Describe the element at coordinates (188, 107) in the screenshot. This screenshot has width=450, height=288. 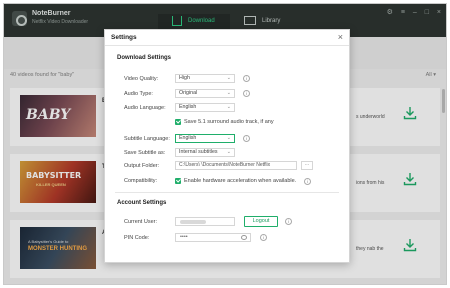
I see `audio-language-value: English` at that location.